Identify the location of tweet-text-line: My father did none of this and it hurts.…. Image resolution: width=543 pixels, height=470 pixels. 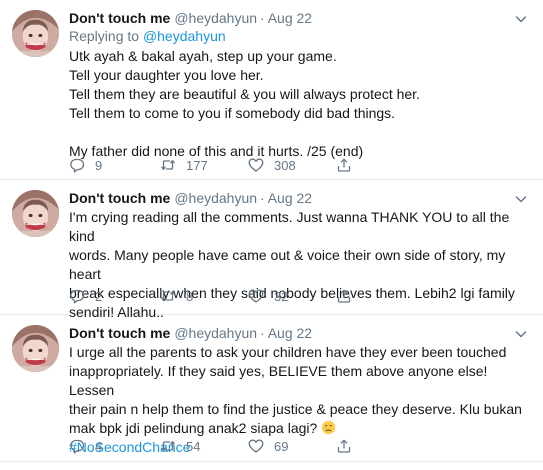
(216, 151).